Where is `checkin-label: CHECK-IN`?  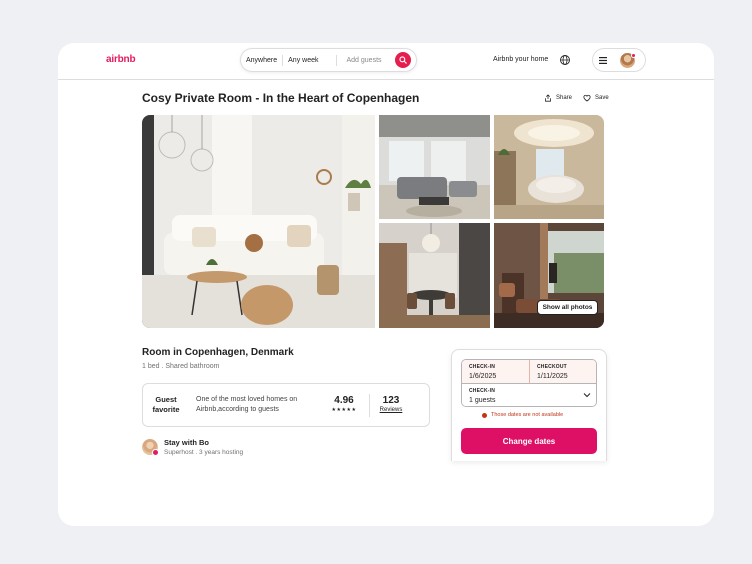 checkin-label: CHECK-IN is located at coordinates (482, 367).